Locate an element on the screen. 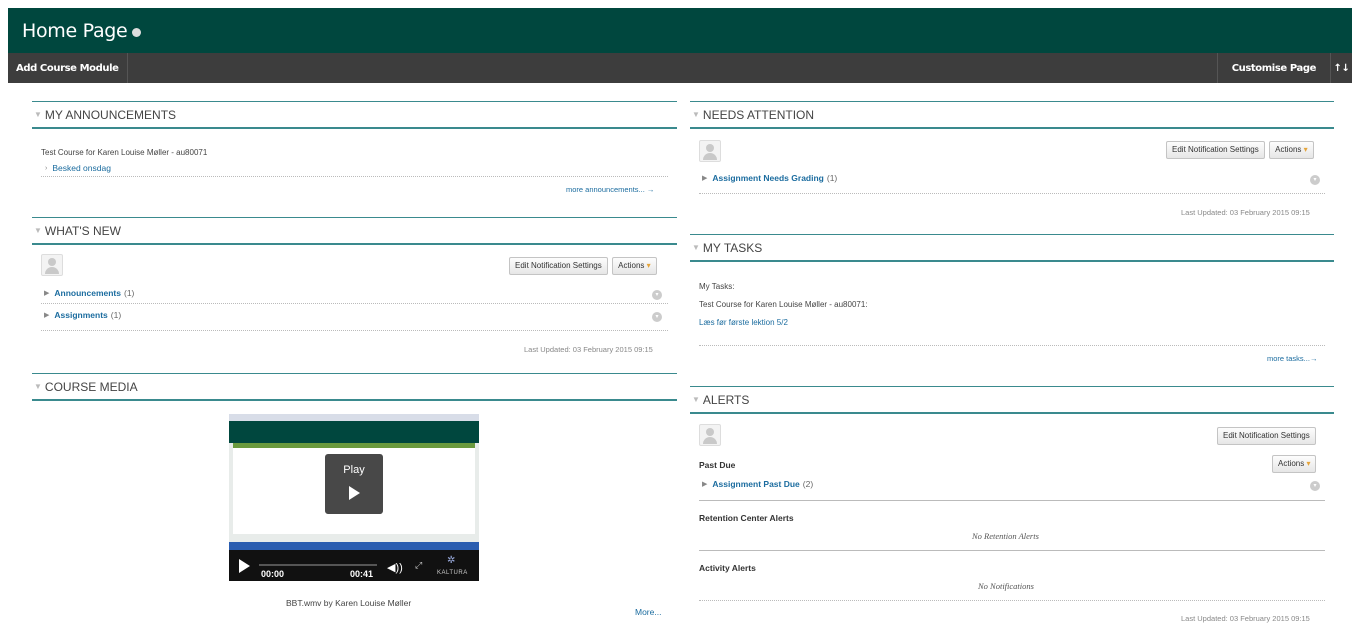 This screenshot has width=1352, height=626. play-button: Play is located at coordinates (354, 484).